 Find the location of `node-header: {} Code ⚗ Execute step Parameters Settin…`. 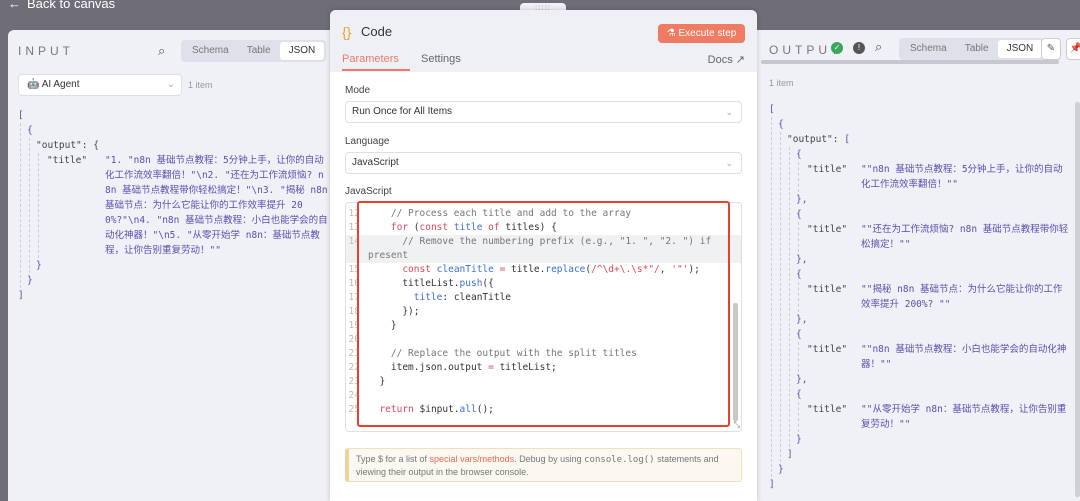

node-header: {} Code ⚗ Execute step Parameters Settin… is located at coordinates (543, 41).